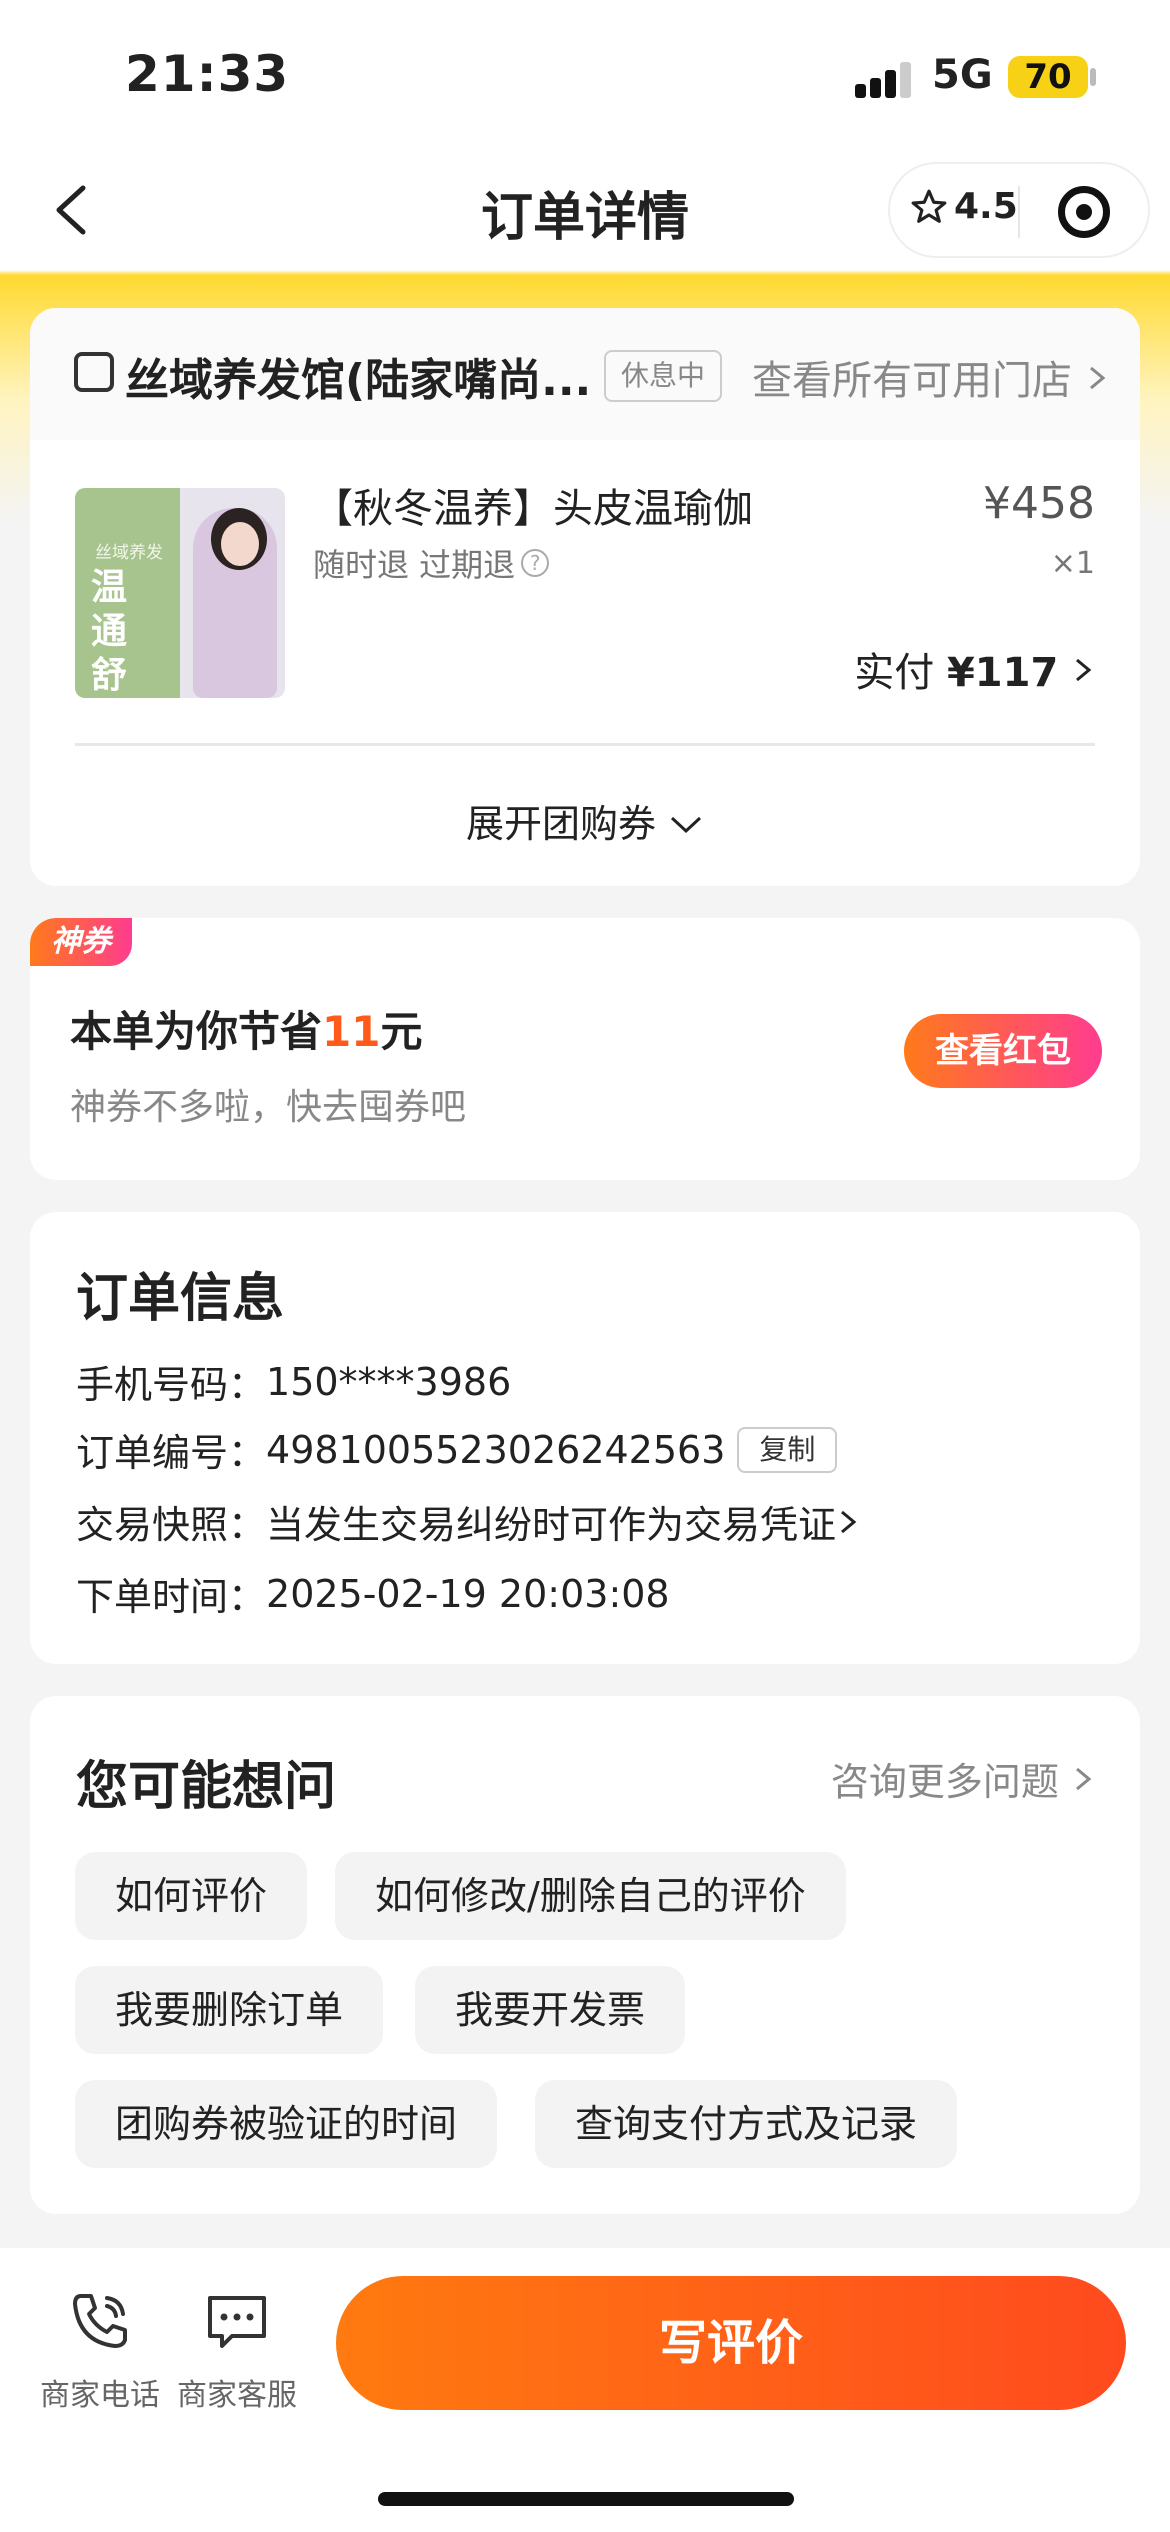 Image resolution: width=1170 pixels, height=2532 pixels. Describe the element at coordinates (286, 2124) in the screenshot. I see `faq-chip: 团购券被验证的时间` at that location.